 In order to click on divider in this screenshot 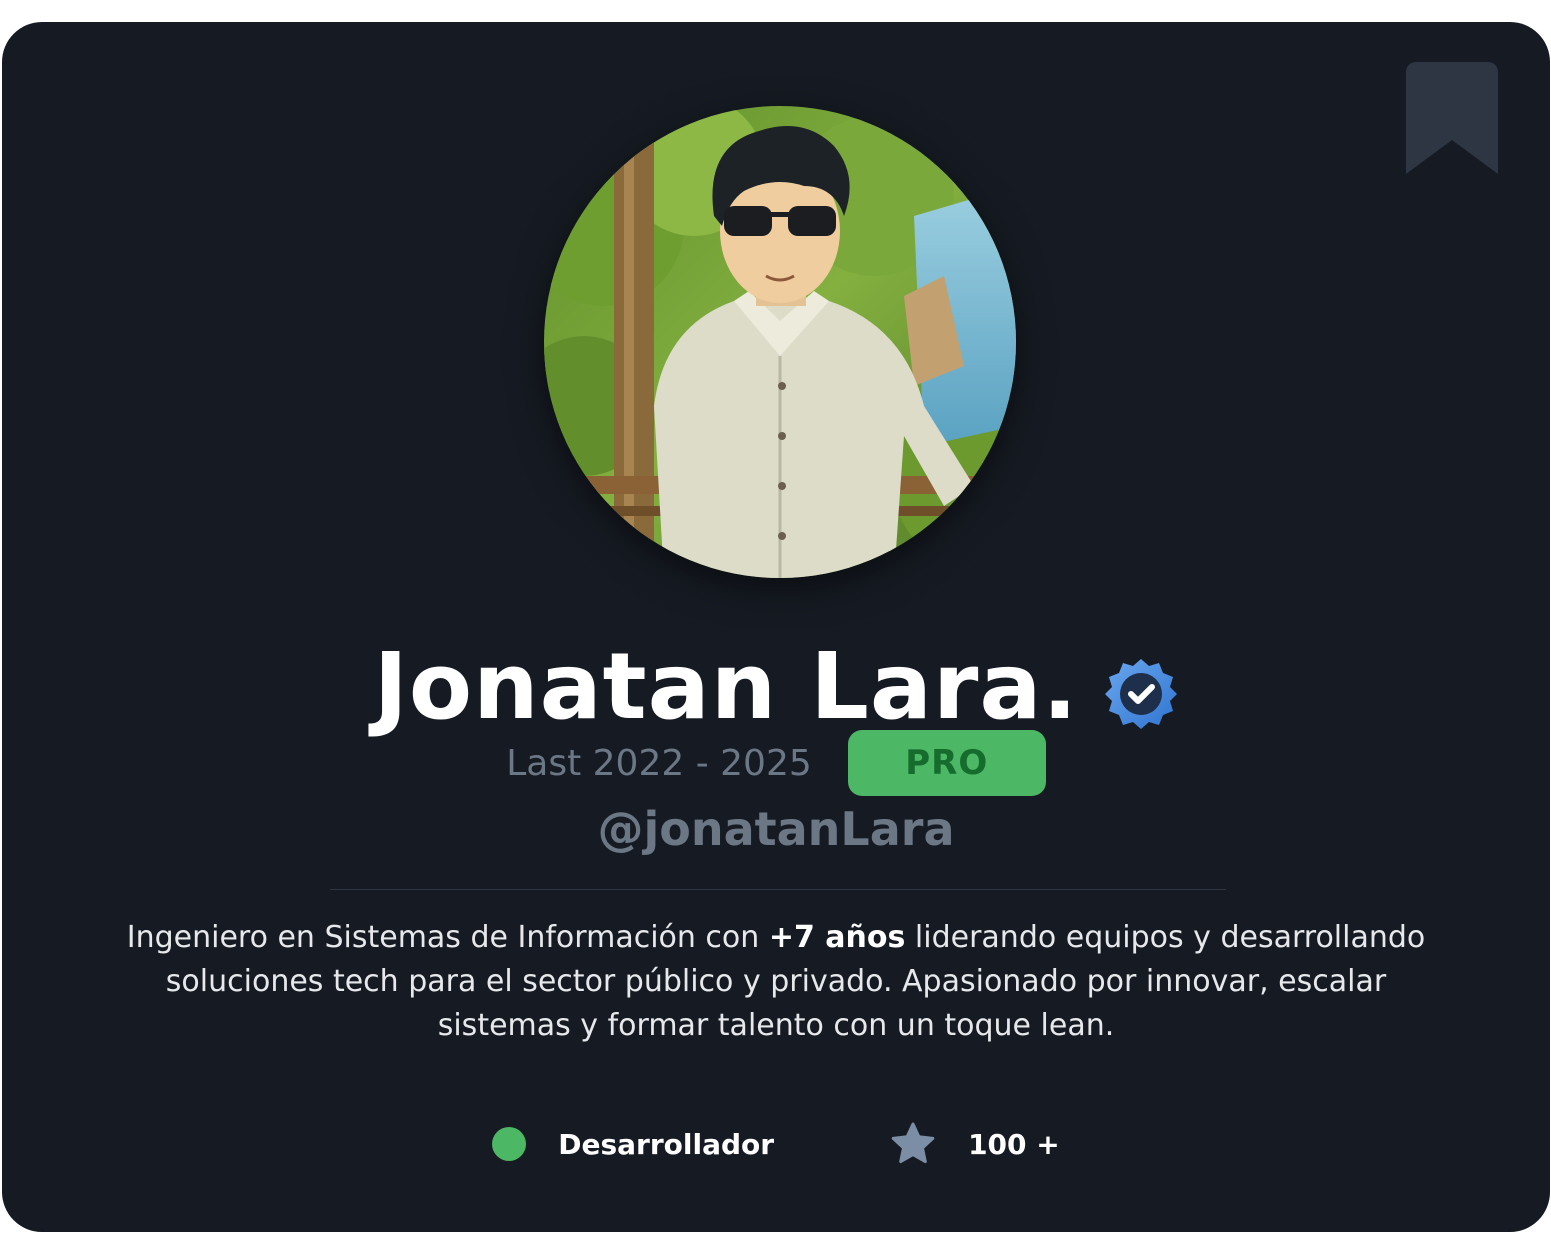, I will do `click(778, 889)`.